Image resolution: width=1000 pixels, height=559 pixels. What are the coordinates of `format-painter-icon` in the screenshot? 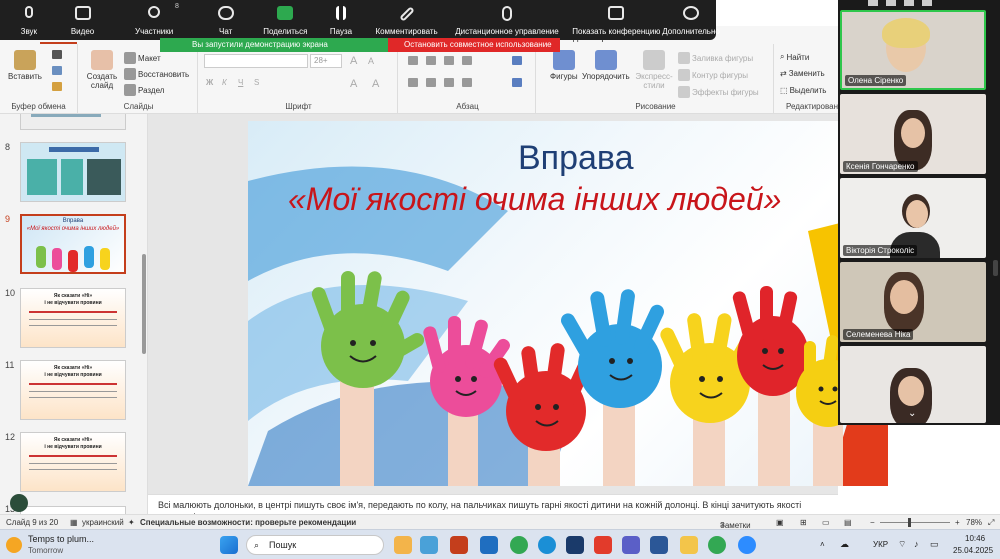 It's located at (57, 86).